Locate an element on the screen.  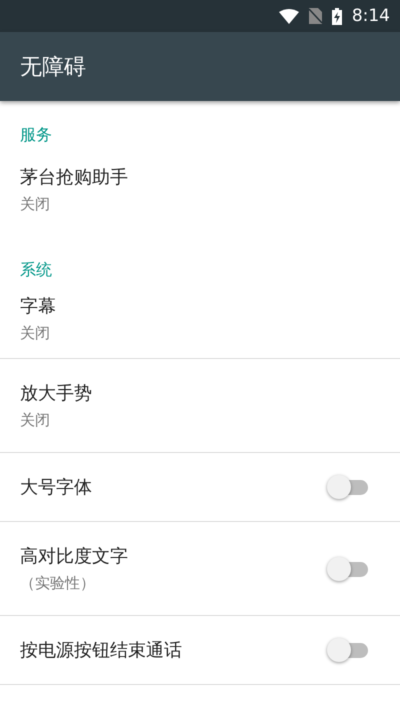
clock-time: 8:14 is located at coordinates (371, 16).